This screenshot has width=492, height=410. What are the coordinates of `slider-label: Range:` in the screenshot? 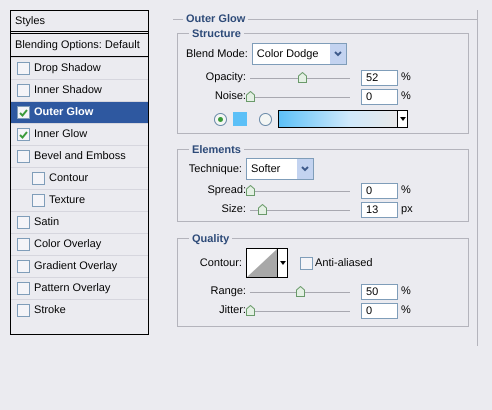 It's located at (228, 292).